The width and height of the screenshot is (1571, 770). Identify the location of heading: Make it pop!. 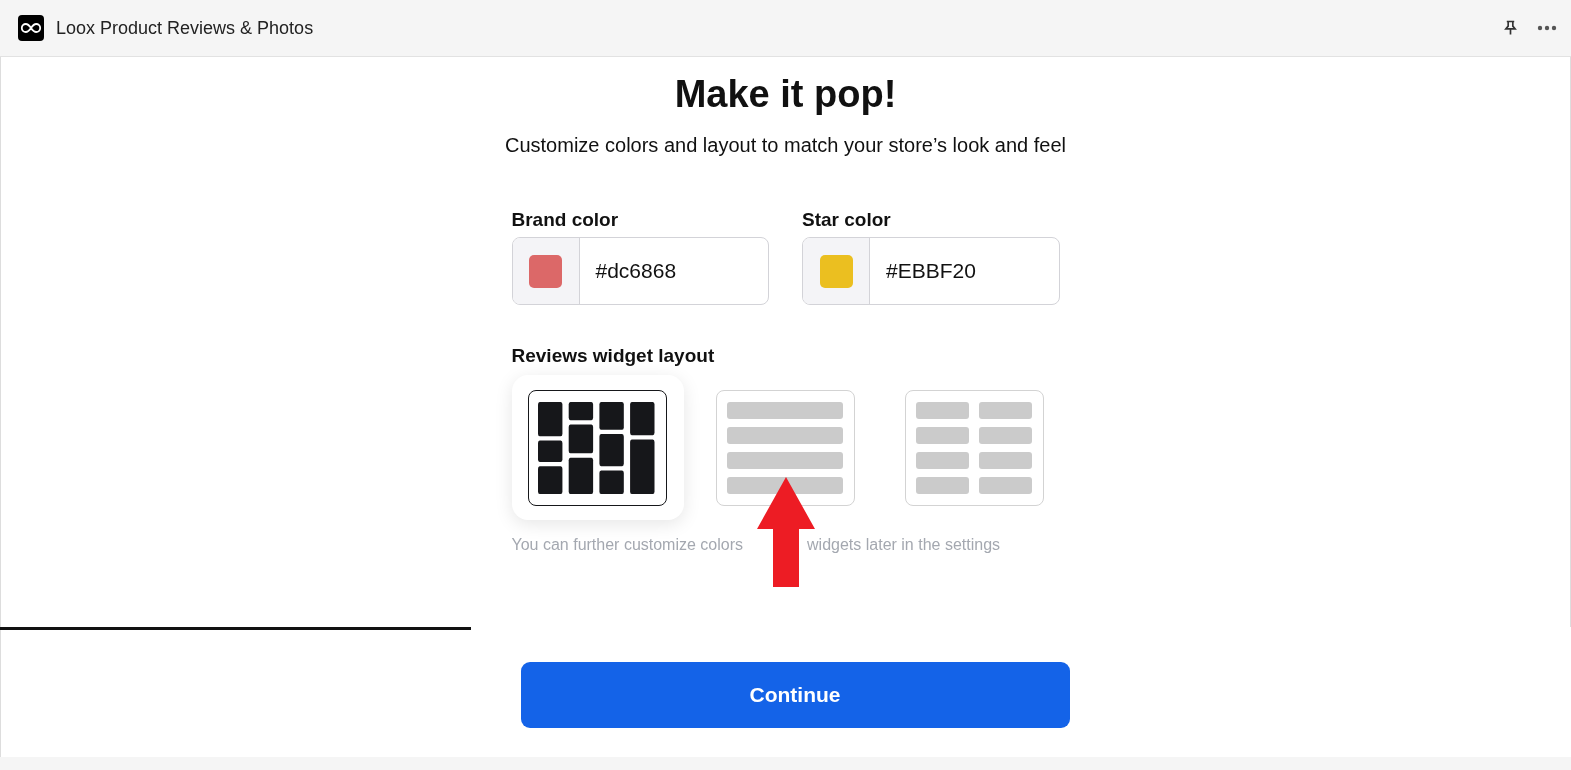
(785, 94).